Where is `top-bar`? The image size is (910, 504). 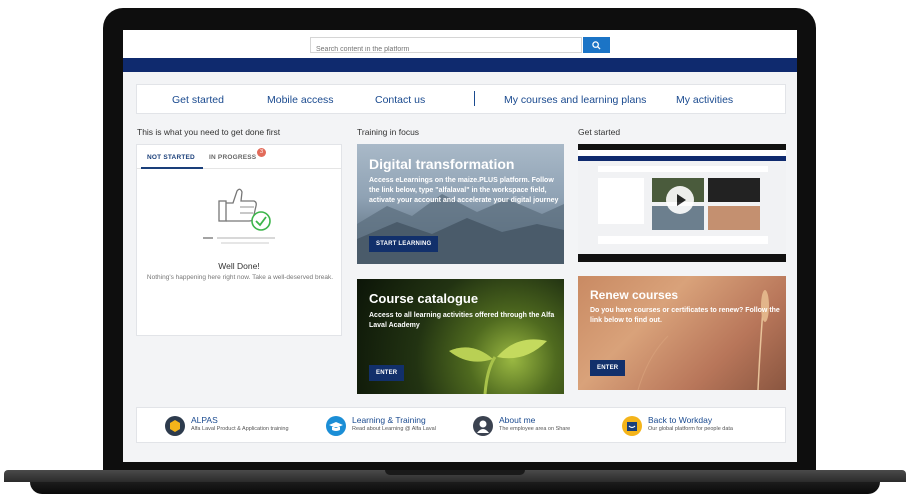
top-bar is located at coordinates (460, 44).